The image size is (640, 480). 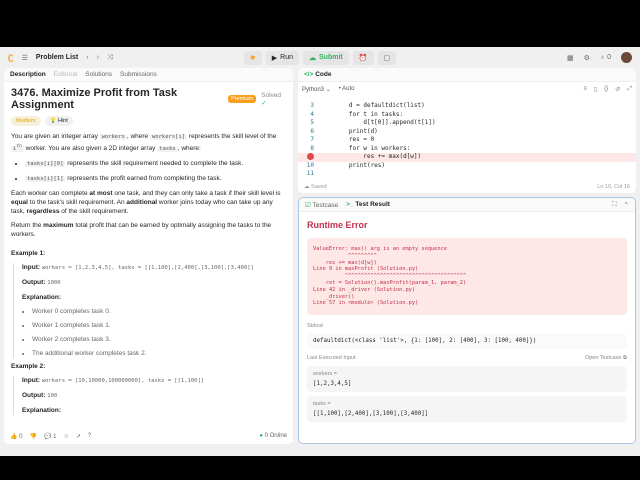 I want to click on difficulty-badge: Medium, so click(x=26, y=121).